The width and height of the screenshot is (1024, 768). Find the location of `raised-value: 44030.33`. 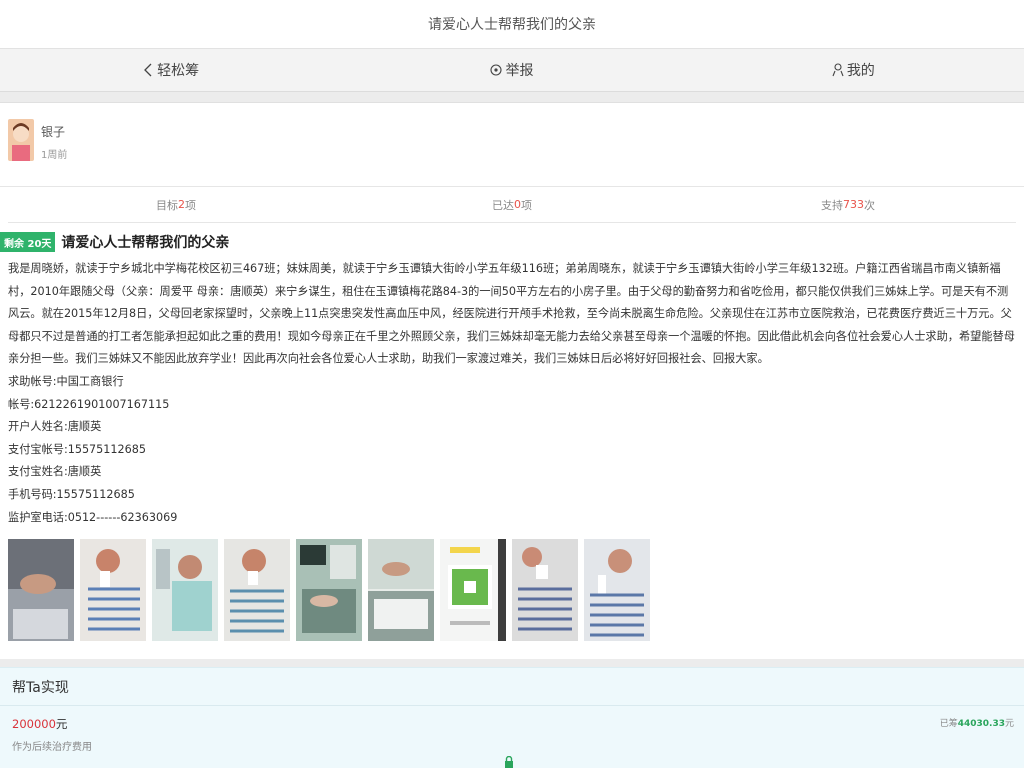

raised-value: 44030.33 is located at coordinates (981, 724).